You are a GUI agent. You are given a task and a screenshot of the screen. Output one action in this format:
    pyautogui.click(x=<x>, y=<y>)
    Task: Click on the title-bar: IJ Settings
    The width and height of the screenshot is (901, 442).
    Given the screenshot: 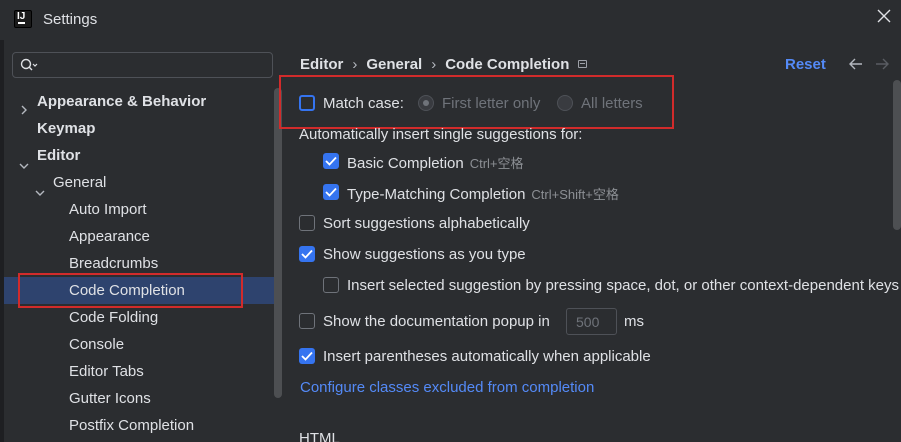 What is the action you would take?
    pyautogui.click(x=450, y=20)
    